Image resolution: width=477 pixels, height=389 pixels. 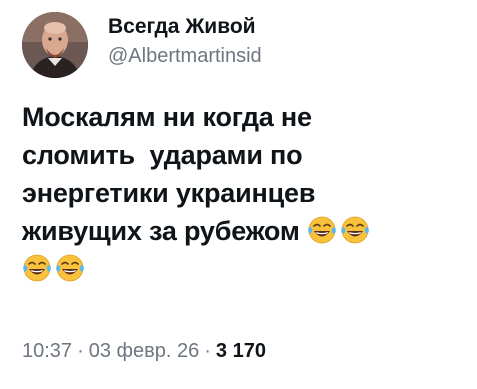 I want to click on tweet-time: 10:37, so click(x=47, y=351).